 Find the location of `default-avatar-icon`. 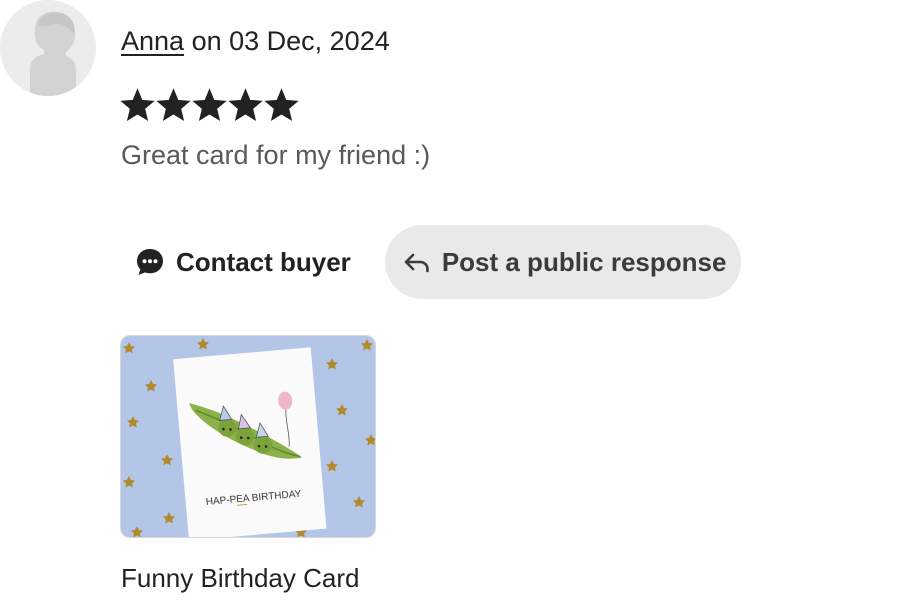

default-avatar-icon is located at coordinates (48, 48).